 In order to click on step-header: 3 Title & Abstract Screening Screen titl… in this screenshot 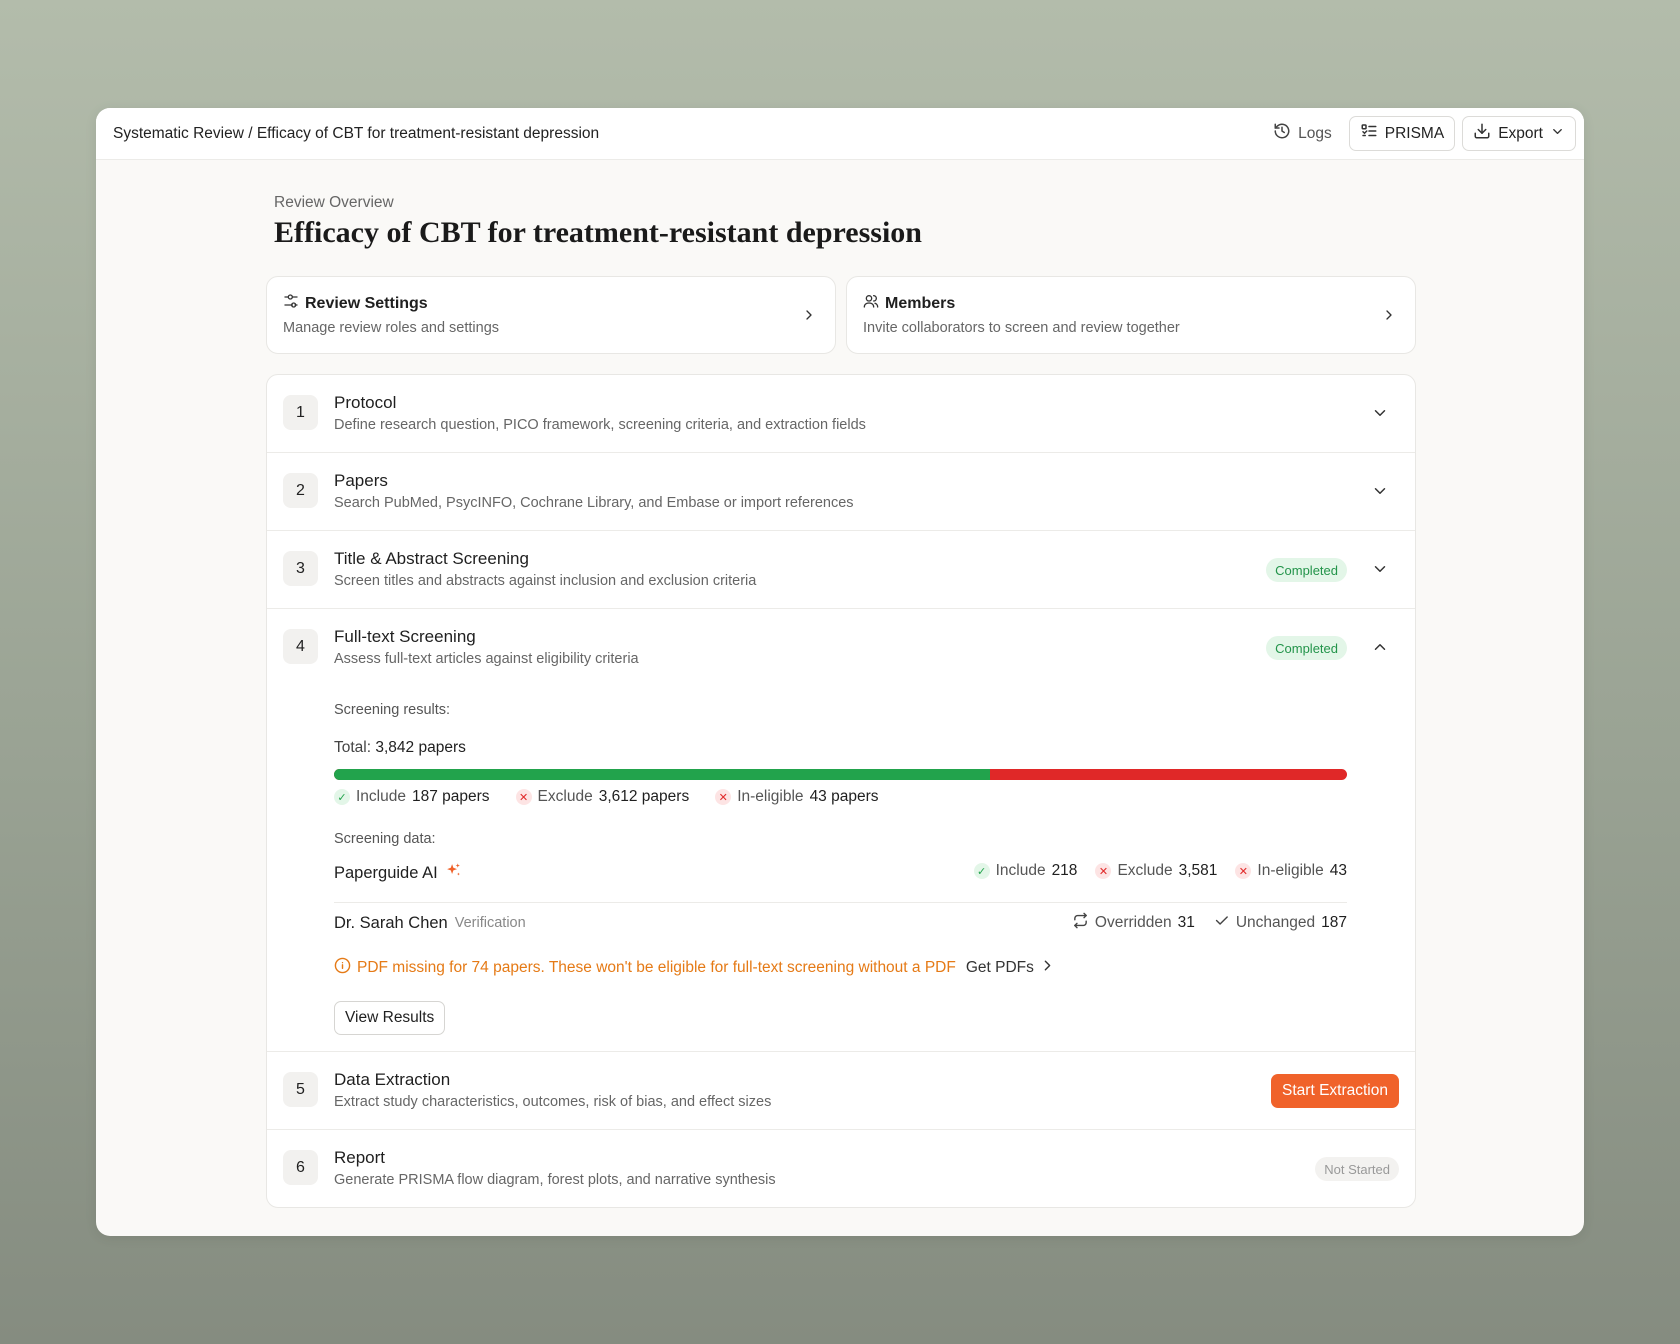, I will do `click(841, 569)`.